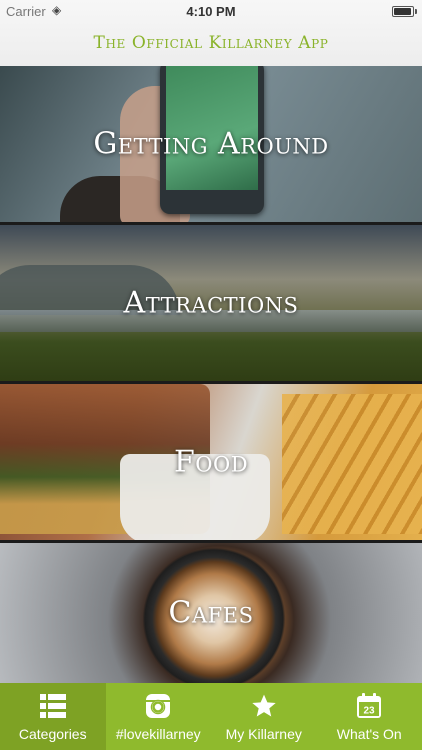 This screenshot has height=750, width=422. I want to click on status-time: 4:10 PM, so click(211, 11).